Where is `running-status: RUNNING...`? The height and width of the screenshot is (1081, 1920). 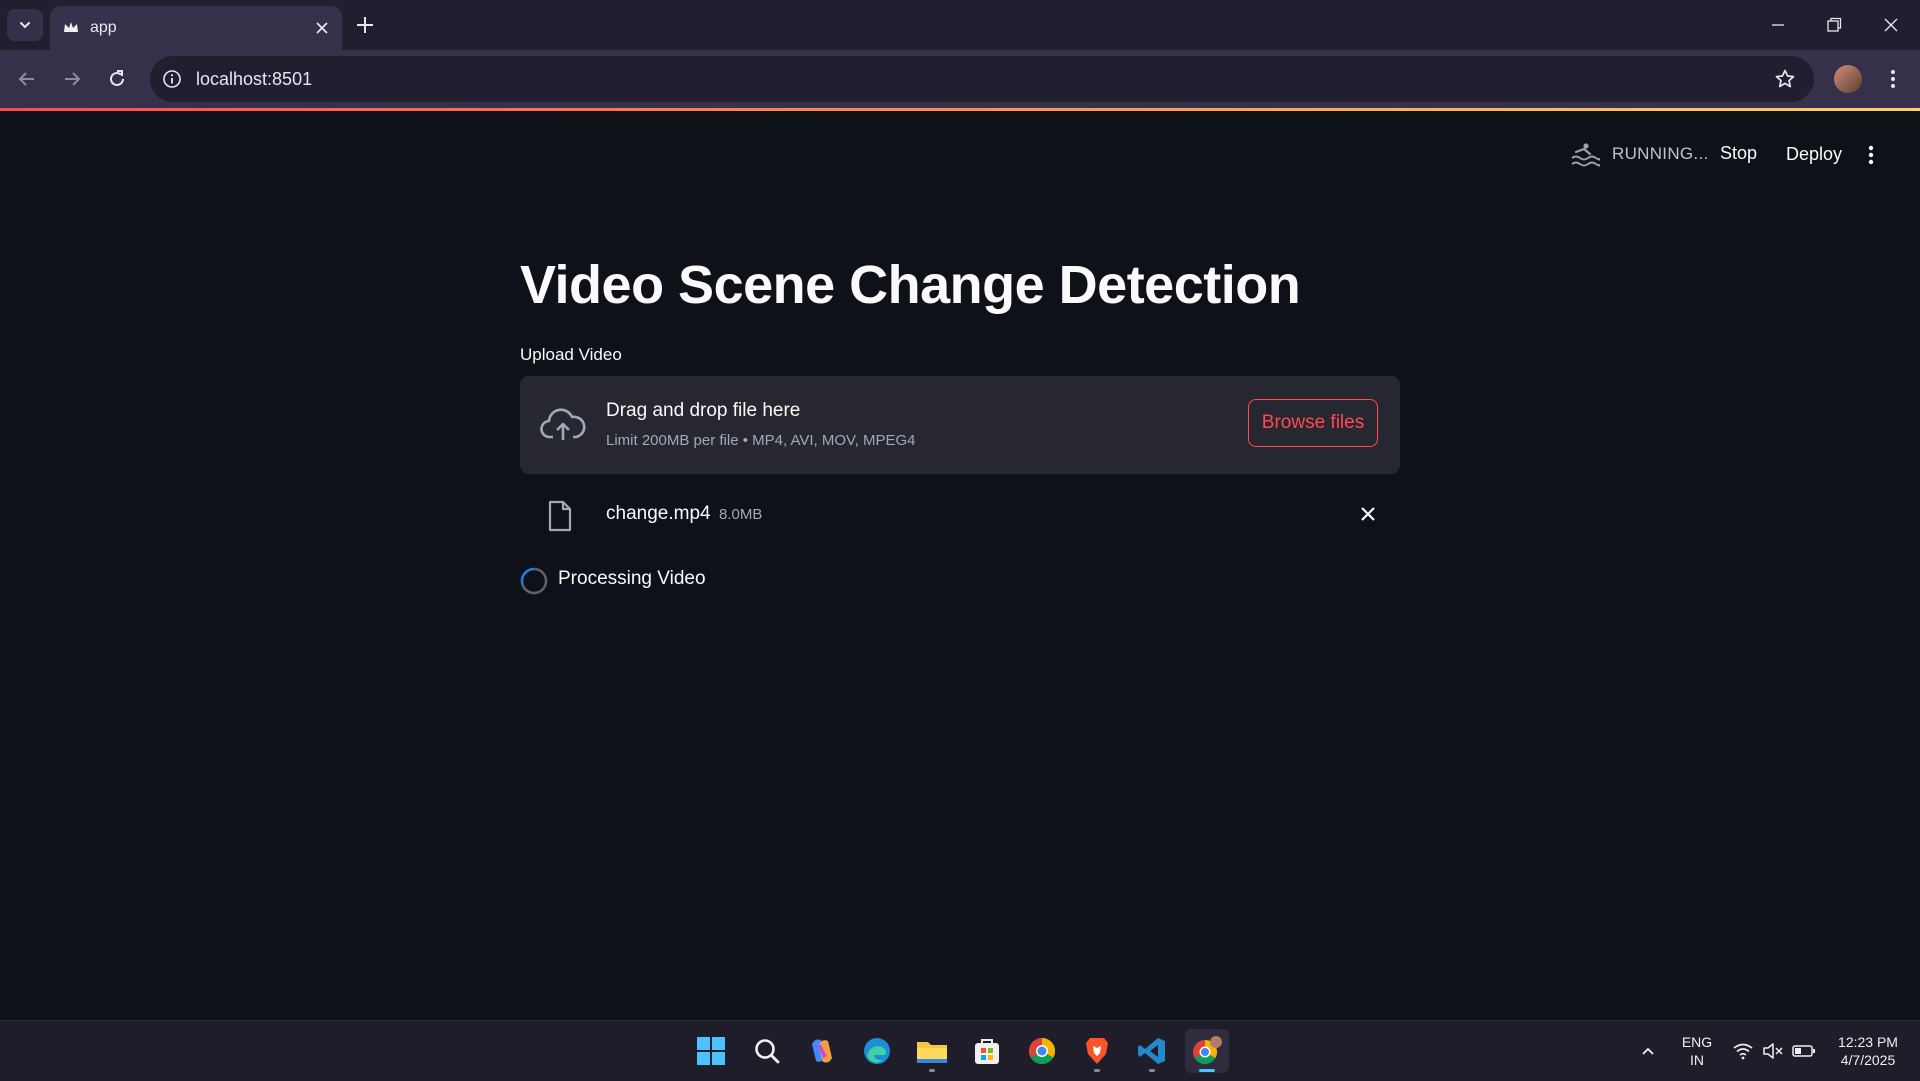 running-status: RUNNING... is located at coordinates (1660, 153).